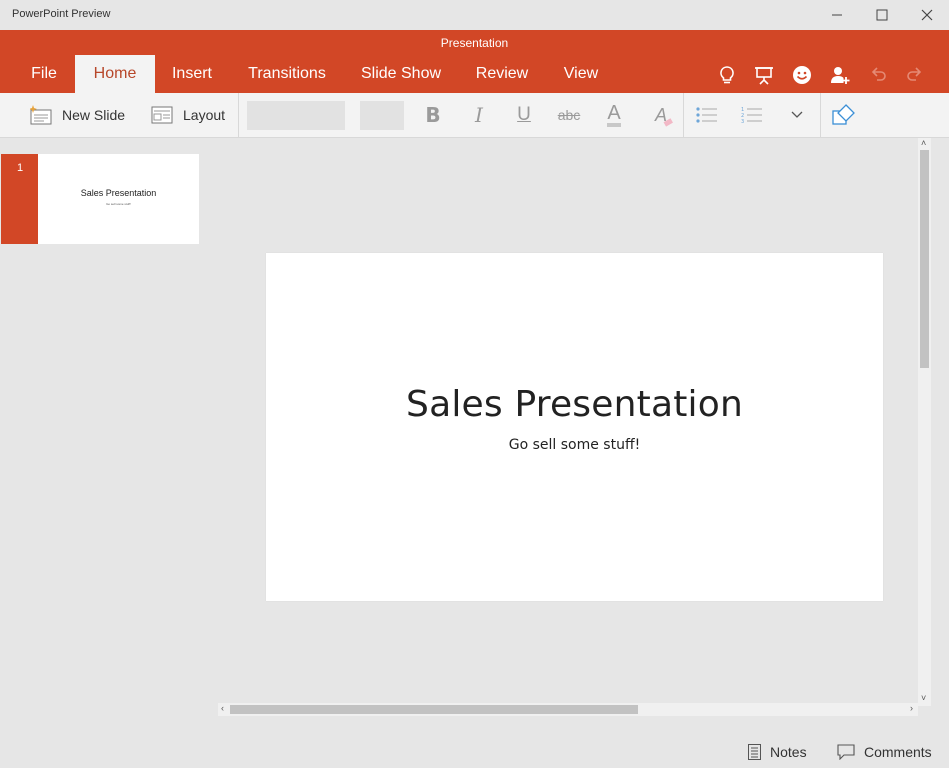 The image size is (949, 768). What do you see at coordinates (924, 259) in the screenshot?
I see `vertical-scroll-thumb` at bounding box center [924, 259].